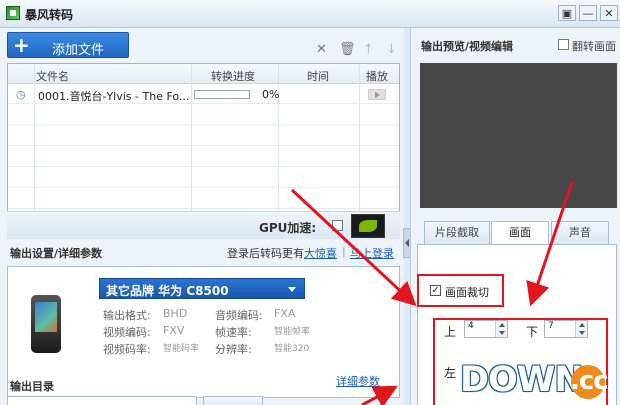 The width and height of the screenshot is (620, 405). I want to click on add-file-label: 添加文件, so click(78, 50).